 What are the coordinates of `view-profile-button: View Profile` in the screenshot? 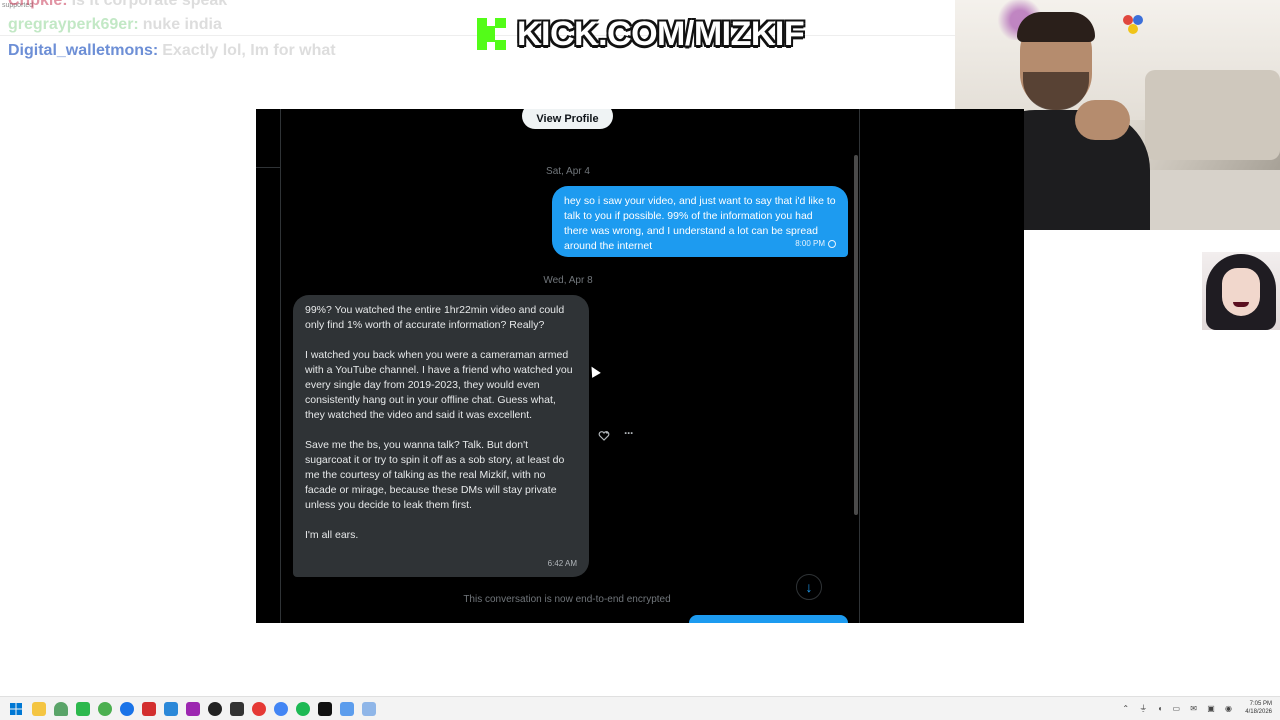 It's located at (567, 119).